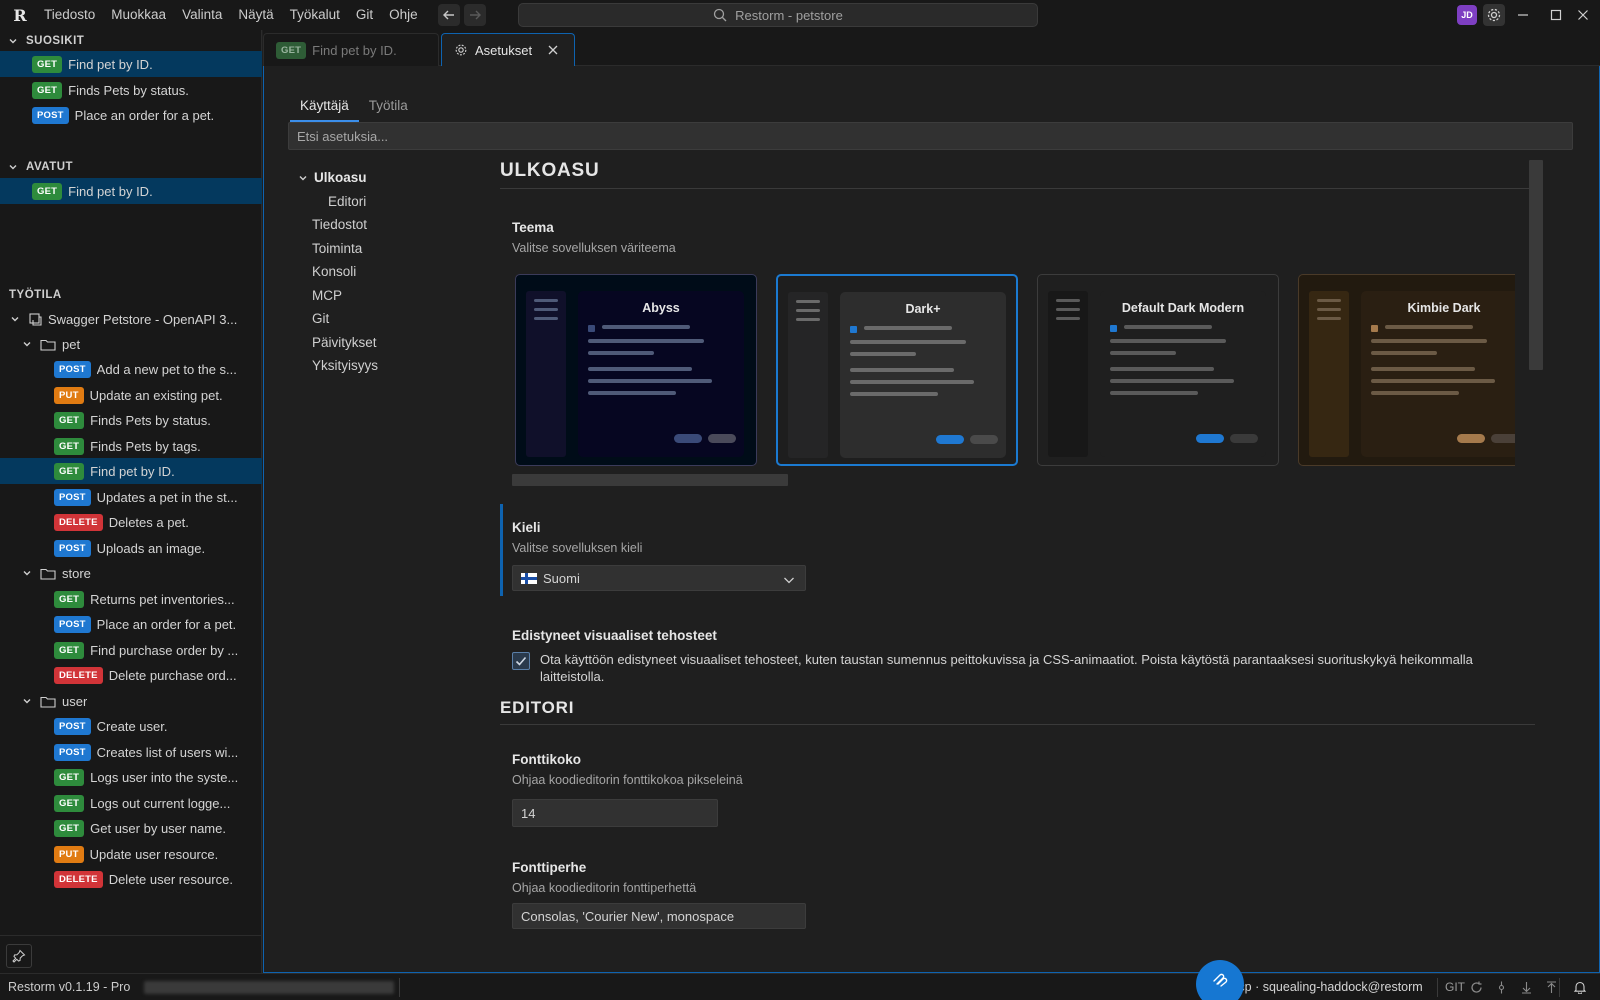  I want to click on sidebar-divider, so click(131, 935).